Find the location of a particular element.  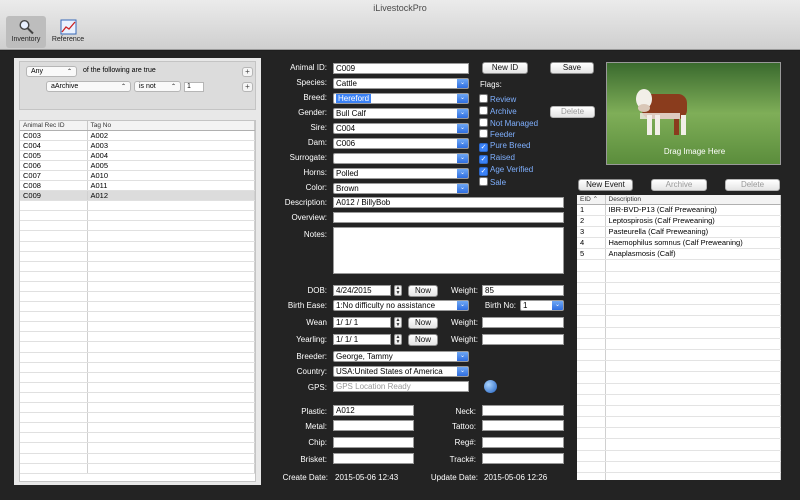

breeder-select: George, Tammy ⌄ is located at coordinates (401, 356).